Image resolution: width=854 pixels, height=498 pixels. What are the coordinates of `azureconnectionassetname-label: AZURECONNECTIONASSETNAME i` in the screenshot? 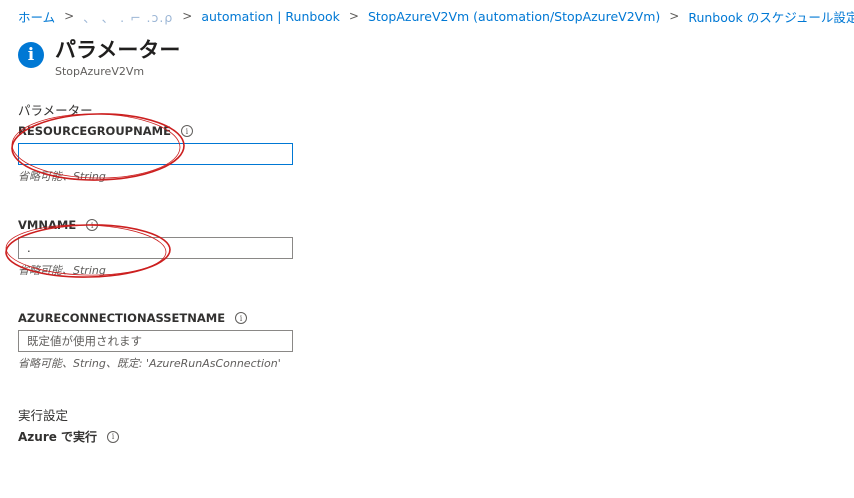 It's located at (133, 318).